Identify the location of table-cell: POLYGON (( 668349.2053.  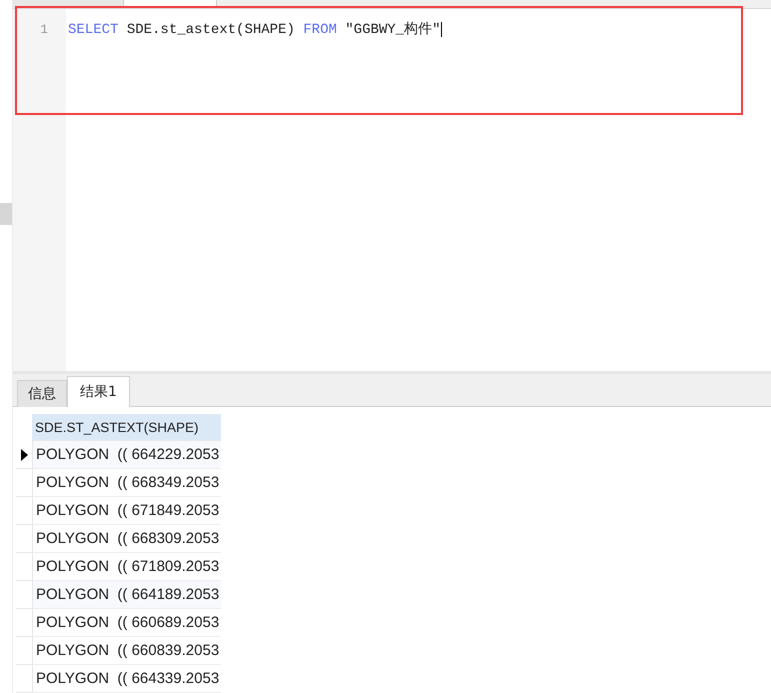
(128, 482).